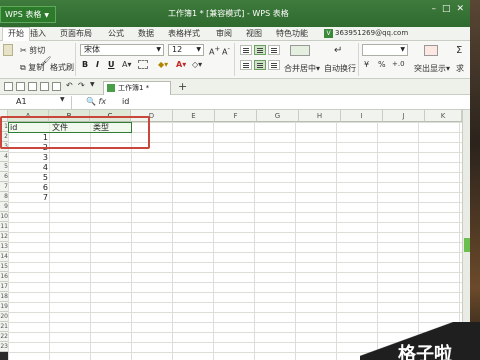 The width and height of the screenshot is (480, 360). What do you see at coordinates (246, 65) in the screenshot?
I see `align-left-button` at bounding box center [246, 65].